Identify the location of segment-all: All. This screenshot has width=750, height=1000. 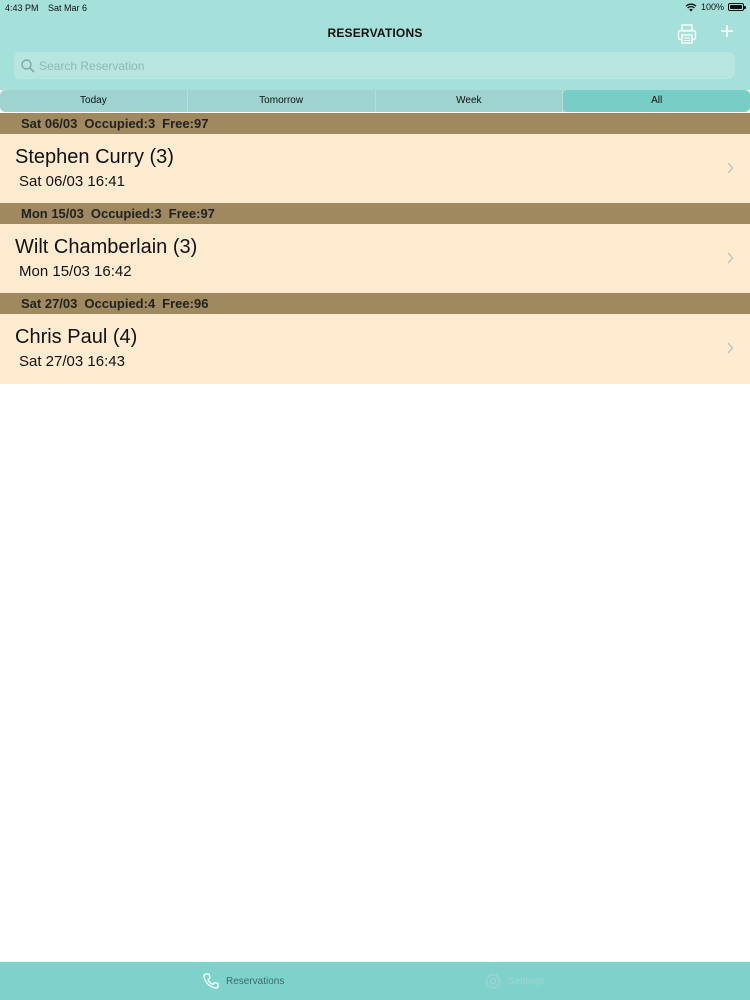
(656, 101).